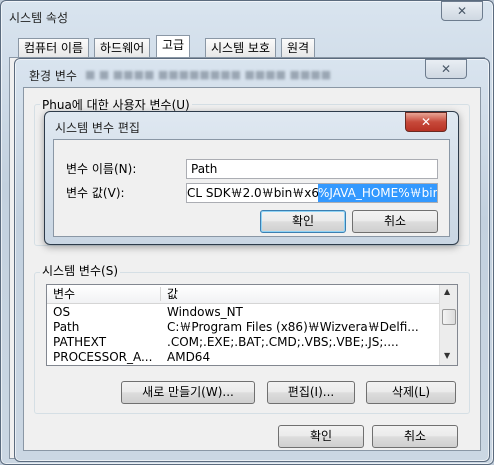  Describe the element at coordinates (173, 46) in the screenshot. I see `tab-advanced: 고급` at that location.